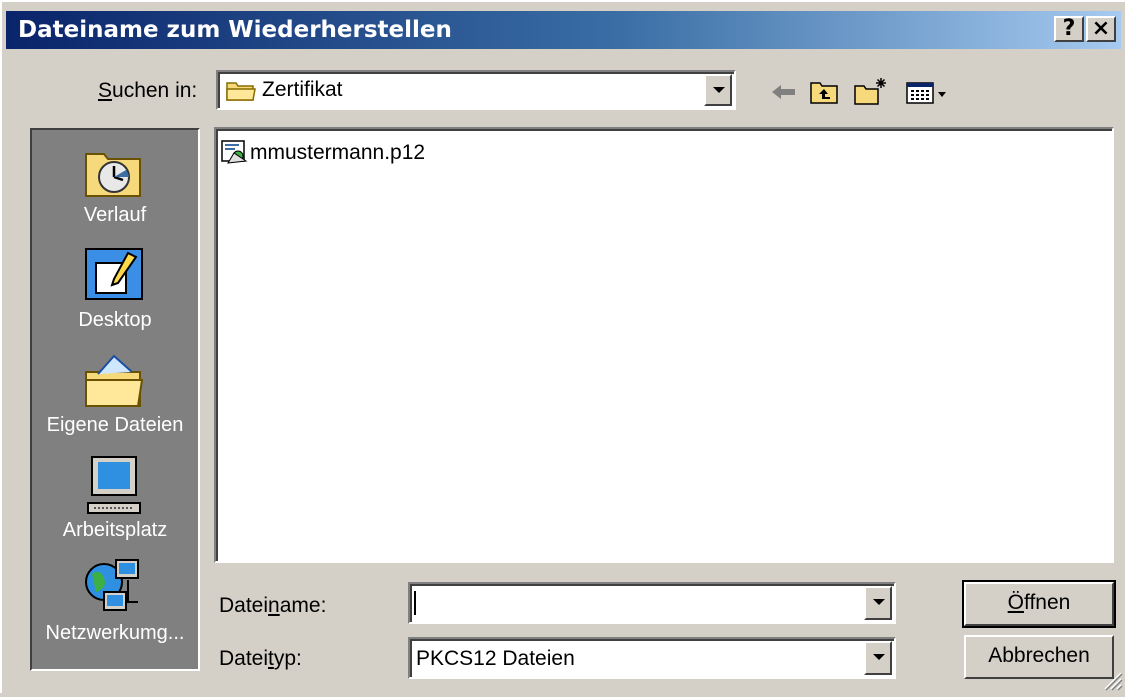 This screenshot has height=697, width=1125. Describe the element at coordinates (1112, 680) in the screenshot. I see `resize-grip-icon` at that location.